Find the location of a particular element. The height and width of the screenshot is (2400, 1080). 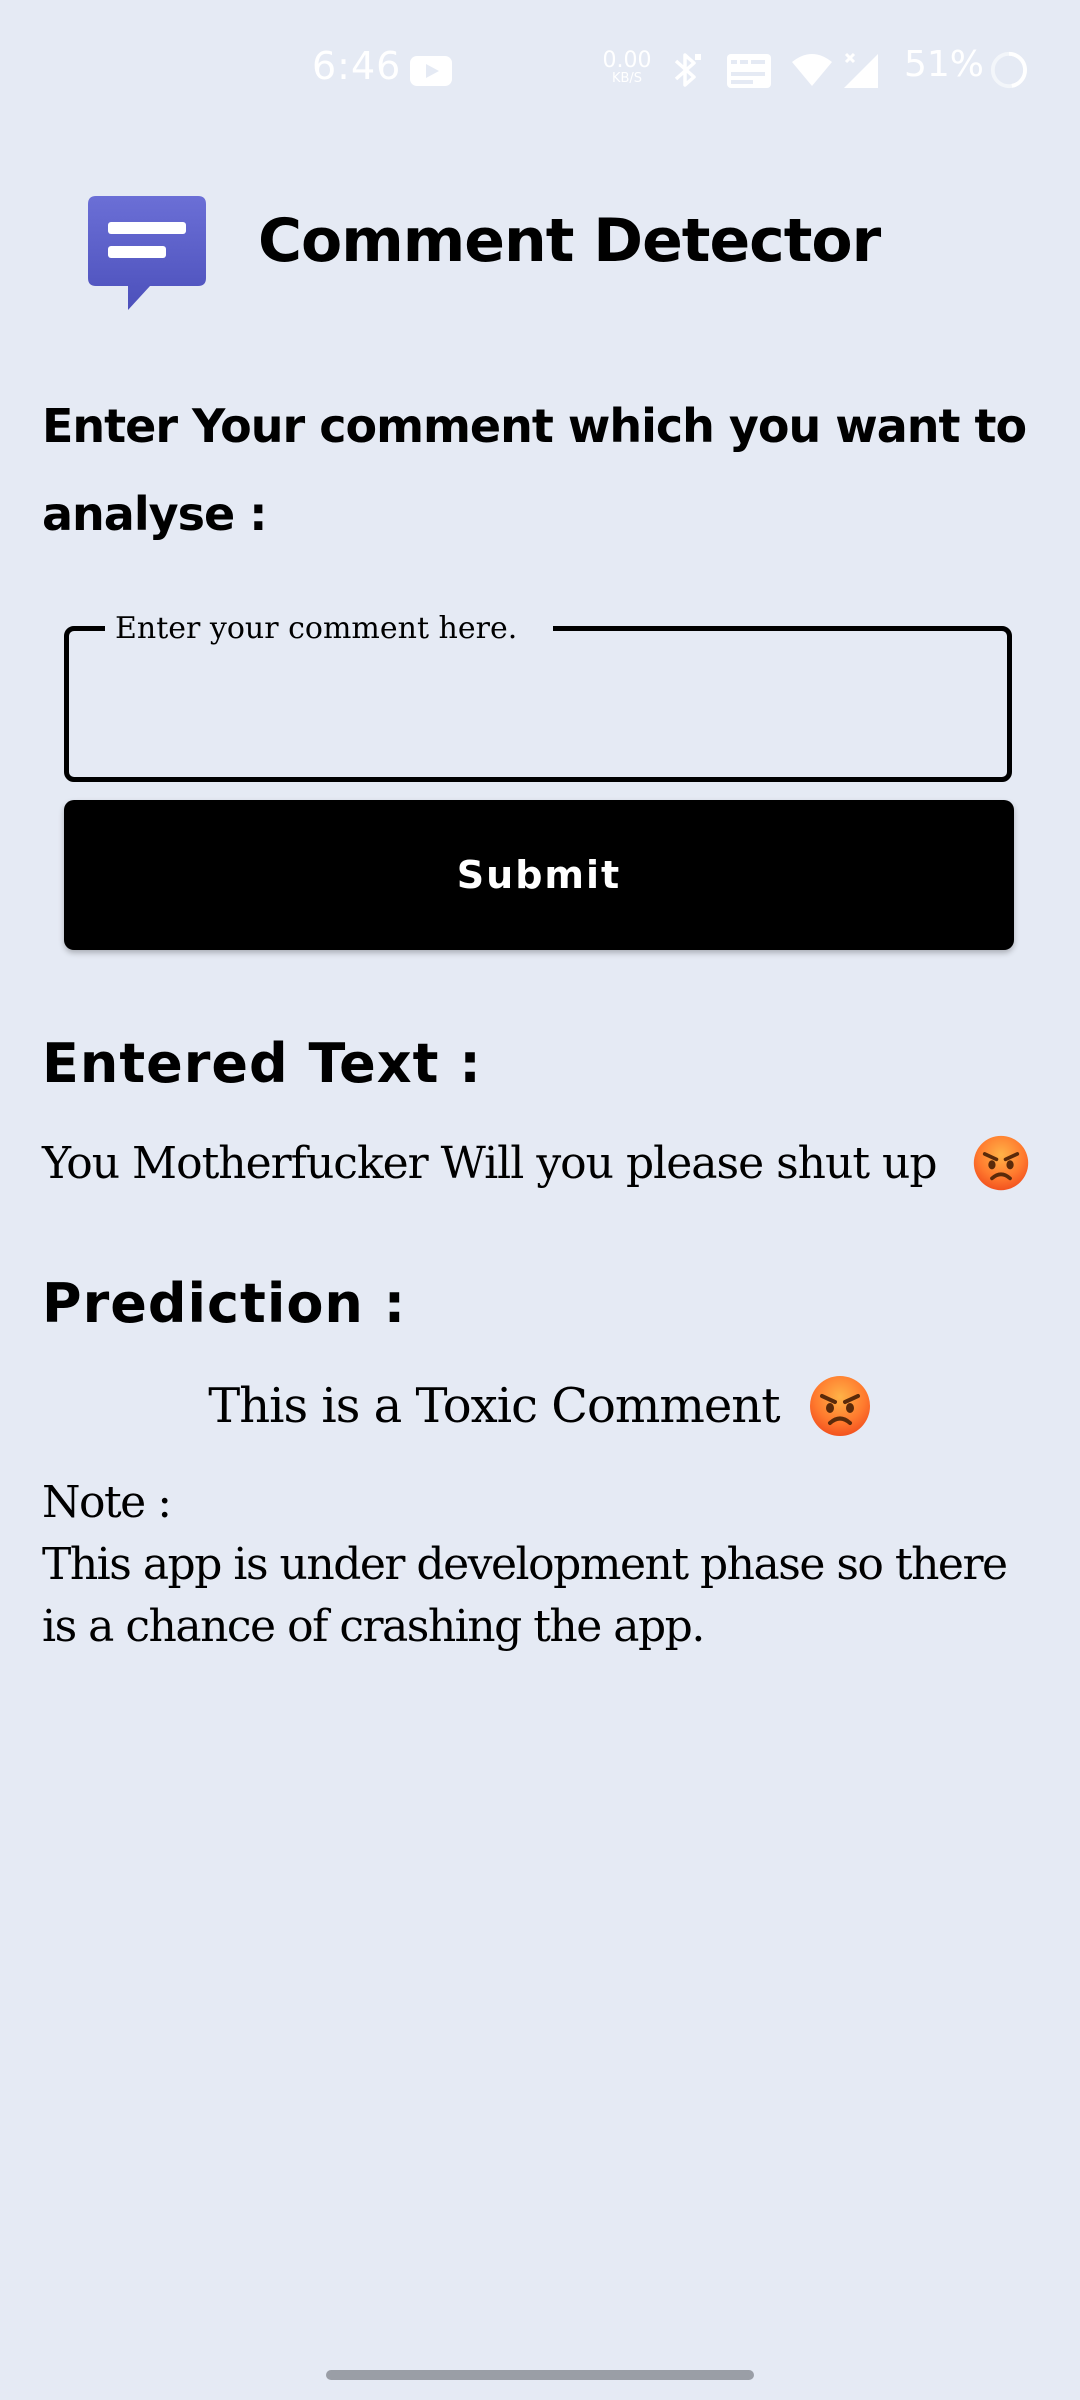

status-time: 6:46 is located at coordinates (357, 66).